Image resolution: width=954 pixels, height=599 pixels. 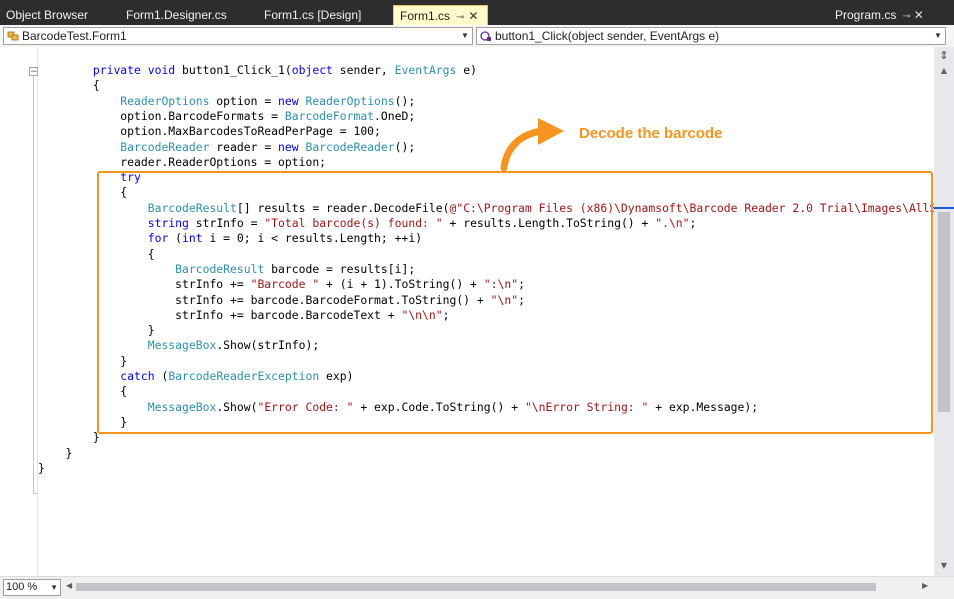 I want to click on annotation-label: Decode the barcode, so click(x=651, y=133).